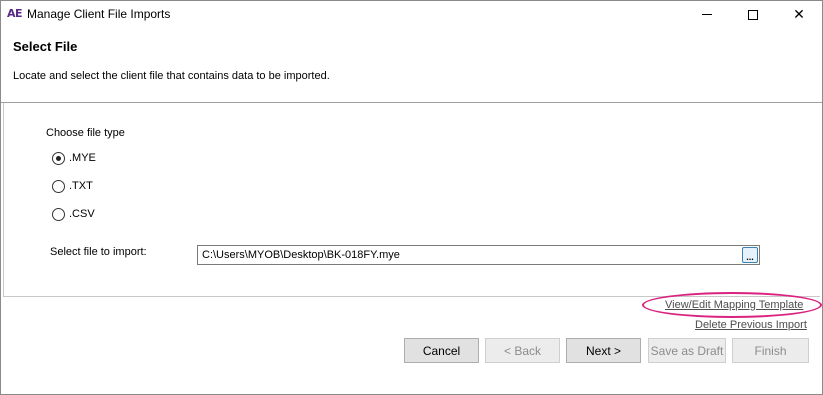 The width and height of the screenshot is (823, 395). I want to click on maximize-button, so click(753, 14).